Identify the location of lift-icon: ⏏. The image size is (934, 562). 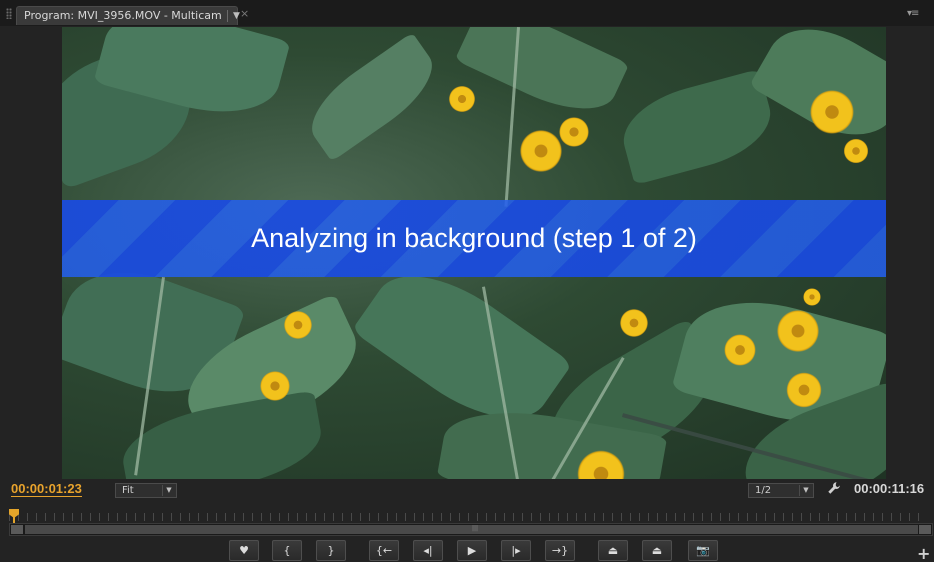
(613, 550).